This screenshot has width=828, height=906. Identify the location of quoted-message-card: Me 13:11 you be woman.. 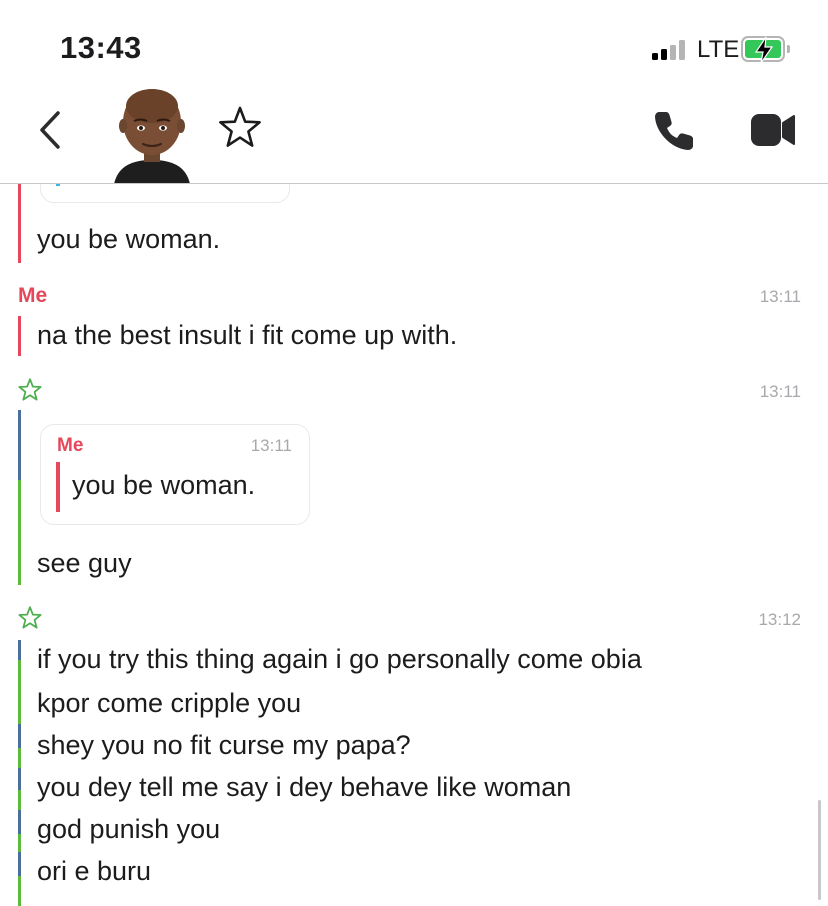
(175, 474).